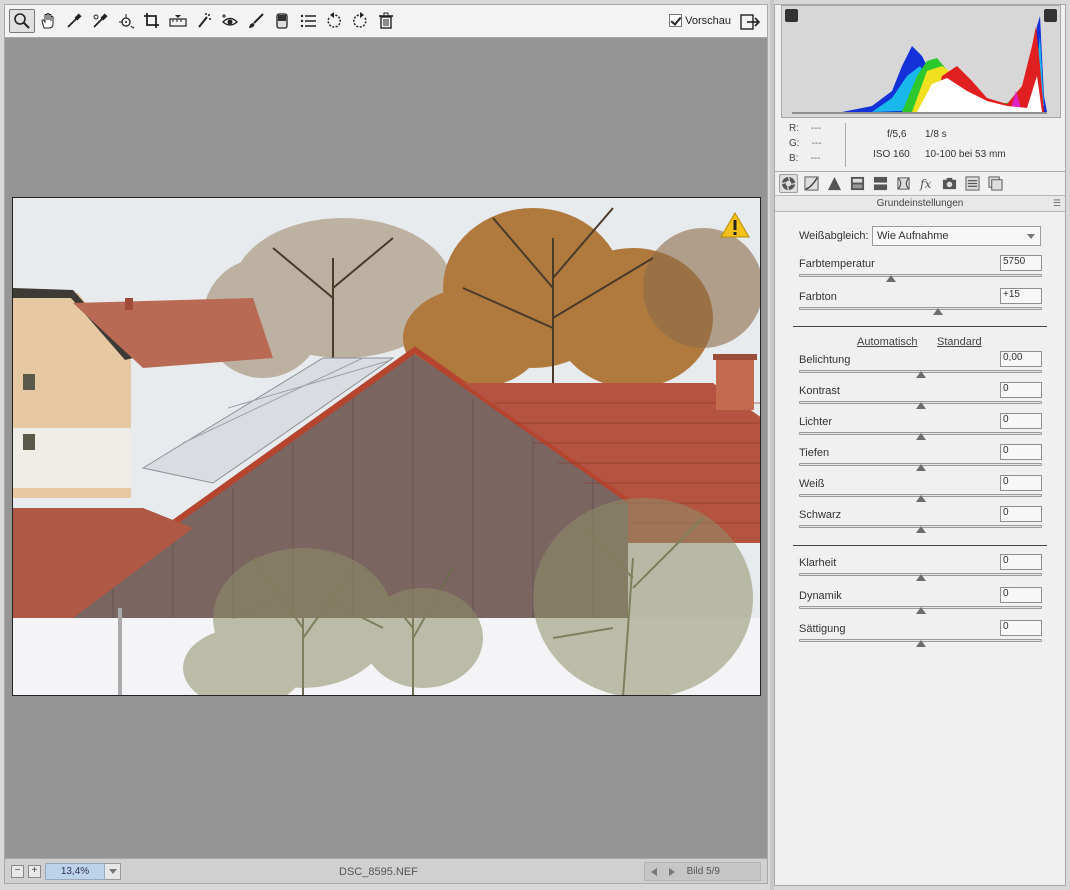 The height and width of the screenshot is (890, 1070). Describe the element at coordinates (920, 498) in the screenshot. I see `whites-thumb` at that location.